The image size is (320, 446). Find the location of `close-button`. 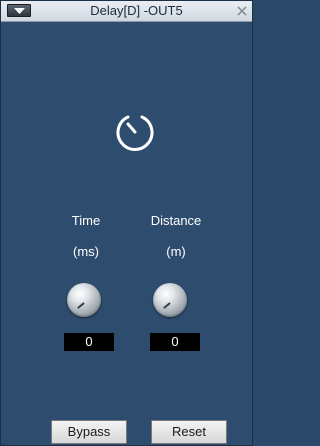

close-button is located at coordinates (242, 10).